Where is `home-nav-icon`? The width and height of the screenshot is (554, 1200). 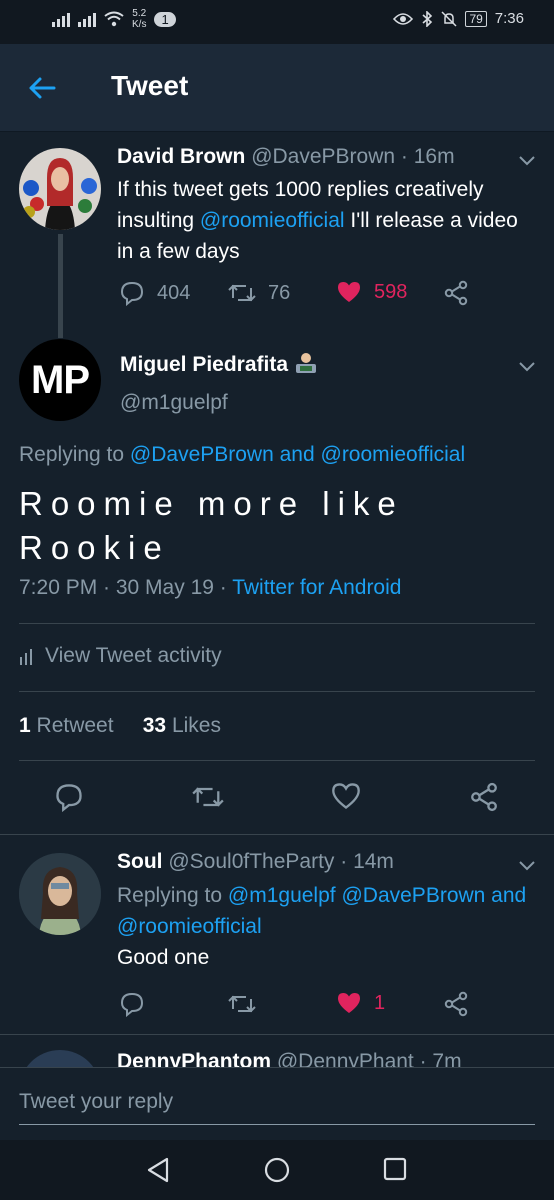
home-nav-icon is located at coordinates (277, 1170).